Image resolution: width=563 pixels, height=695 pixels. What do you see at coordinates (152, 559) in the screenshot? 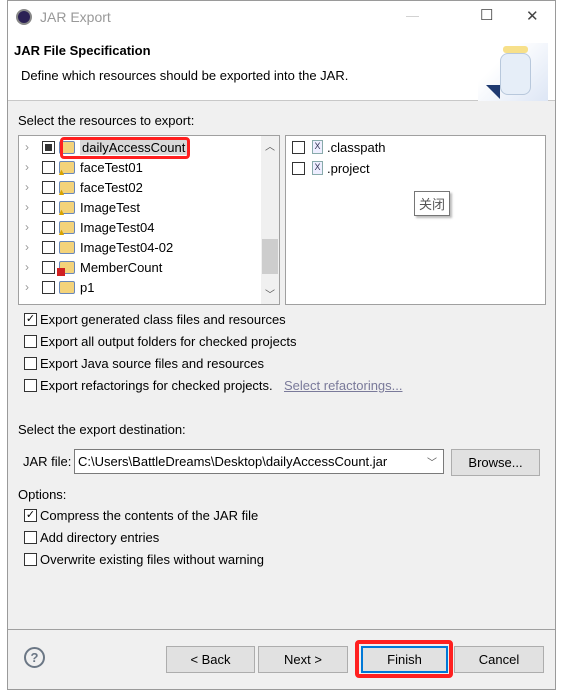
I see `checkbox-label: Overwrite existing files without warning` at bounding box center [152, 559].